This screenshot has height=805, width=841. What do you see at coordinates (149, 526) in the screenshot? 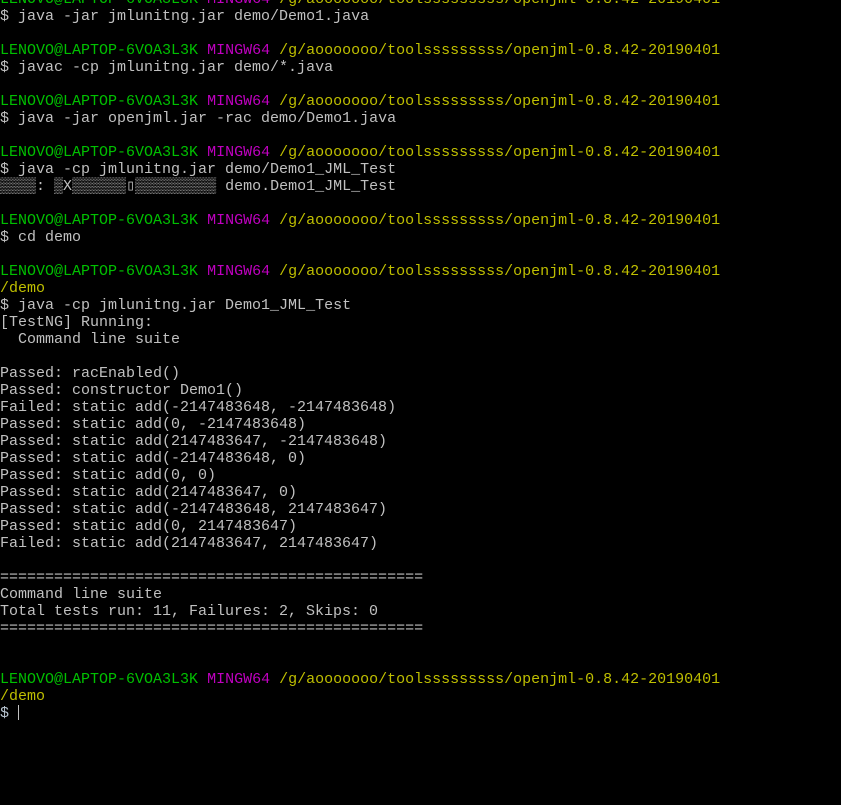
I see `output-text: Passed: static add(0, 2147483647)` at bounding box center [149, 526].